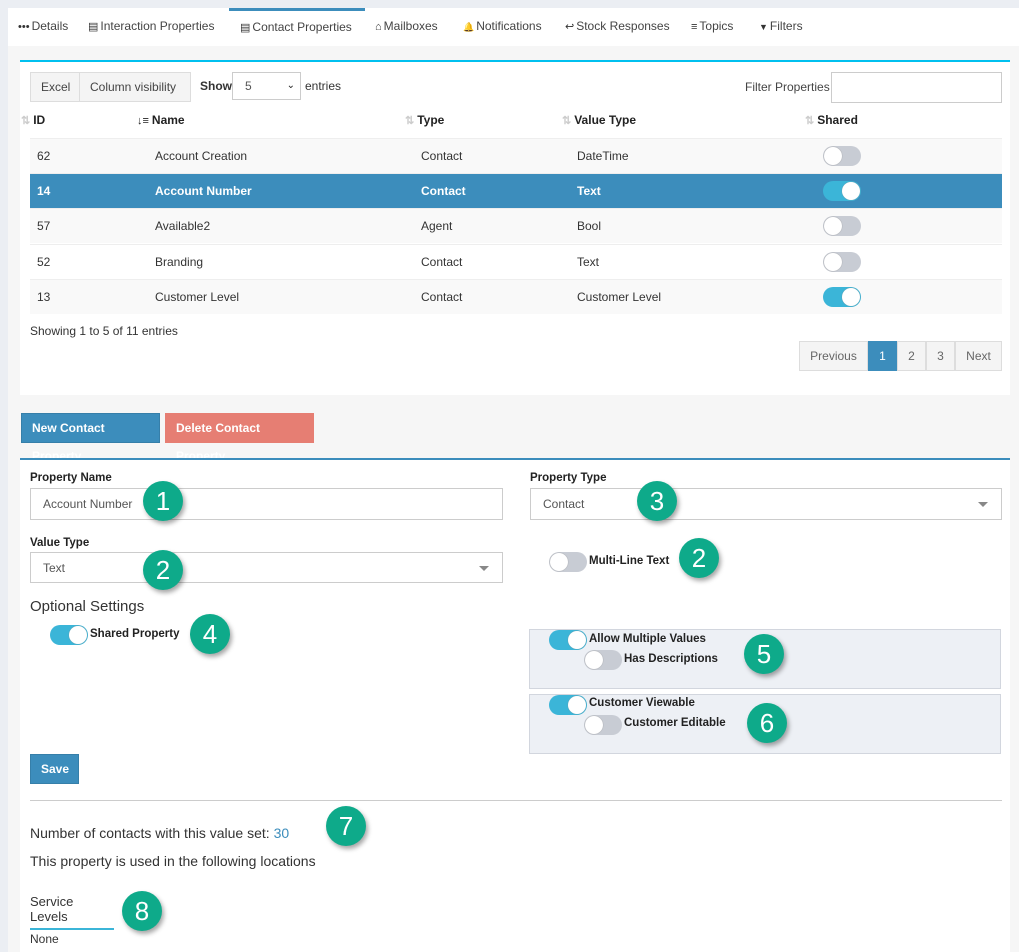 The width and height of the screenshot is (1019, 952). I want to click on show-label: Show, so click(216, 86).